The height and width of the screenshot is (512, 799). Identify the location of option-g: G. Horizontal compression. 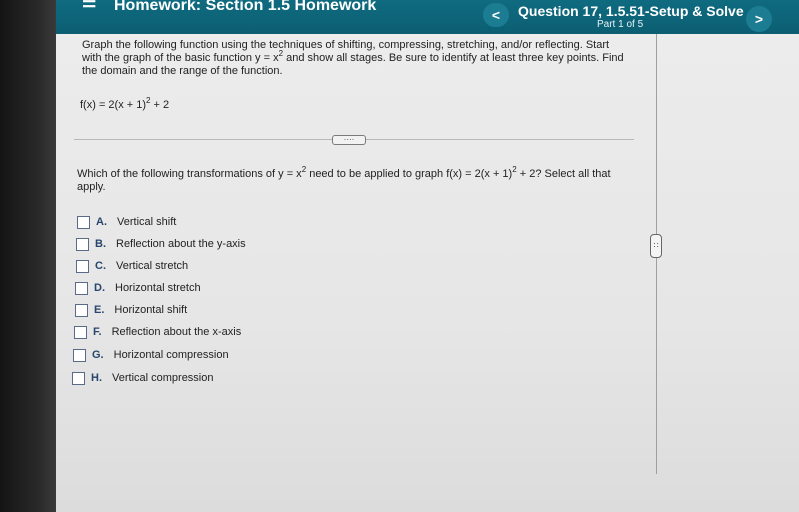
(151, 355).